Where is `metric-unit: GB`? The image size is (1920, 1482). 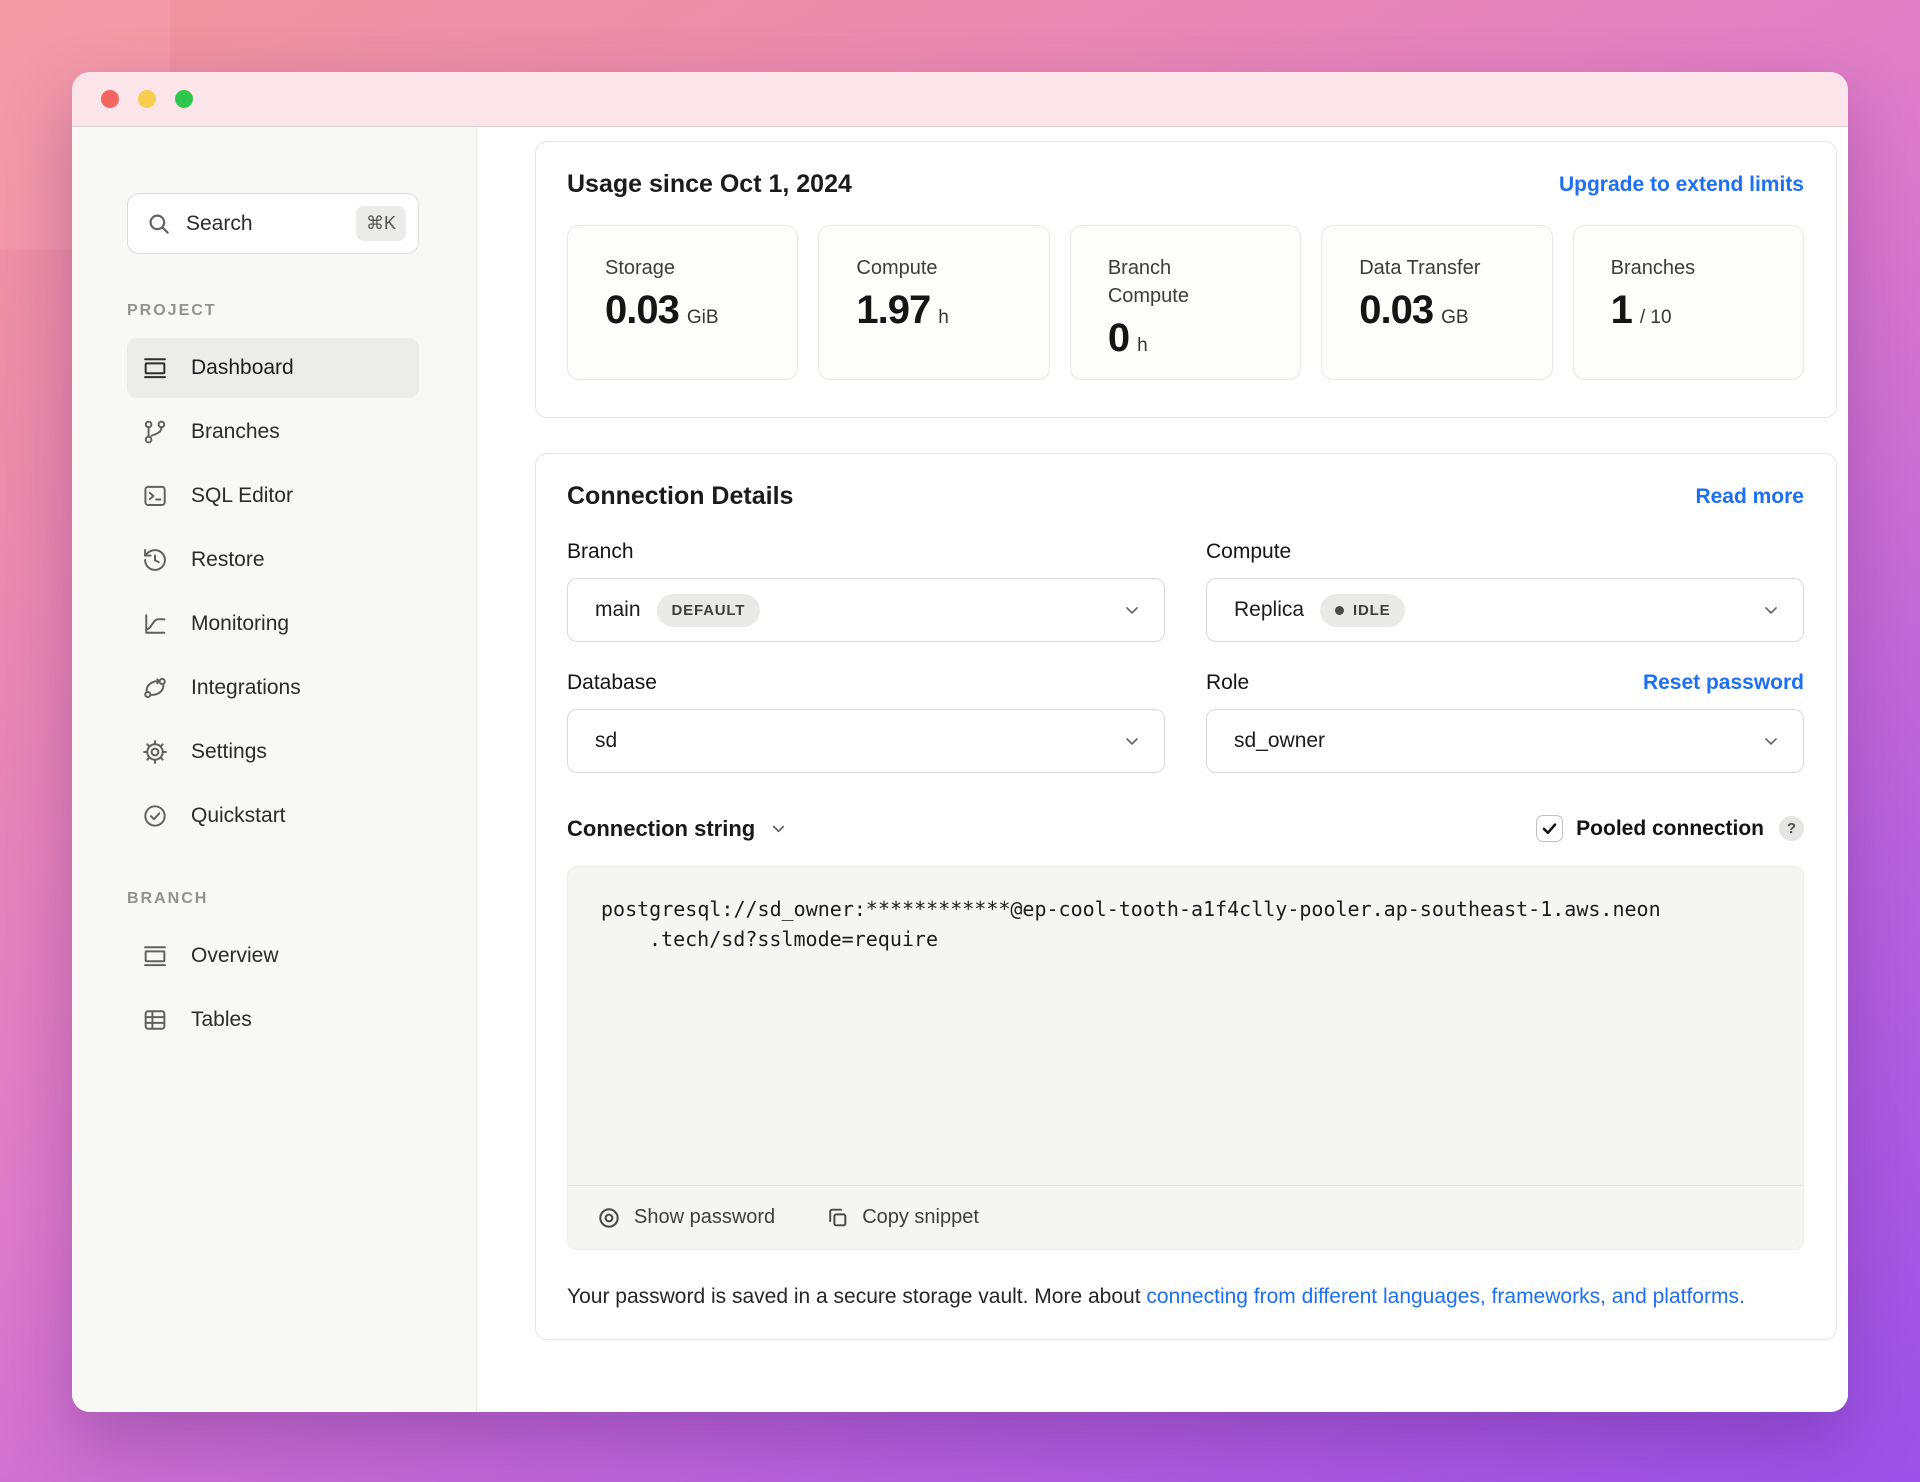 metric-unit: GB is located at coordinates (1455, 317).